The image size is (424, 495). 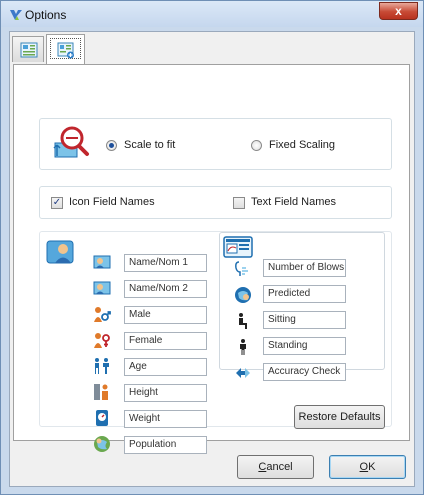 I want to click on ok-label: K, so click(x=372, y=467).